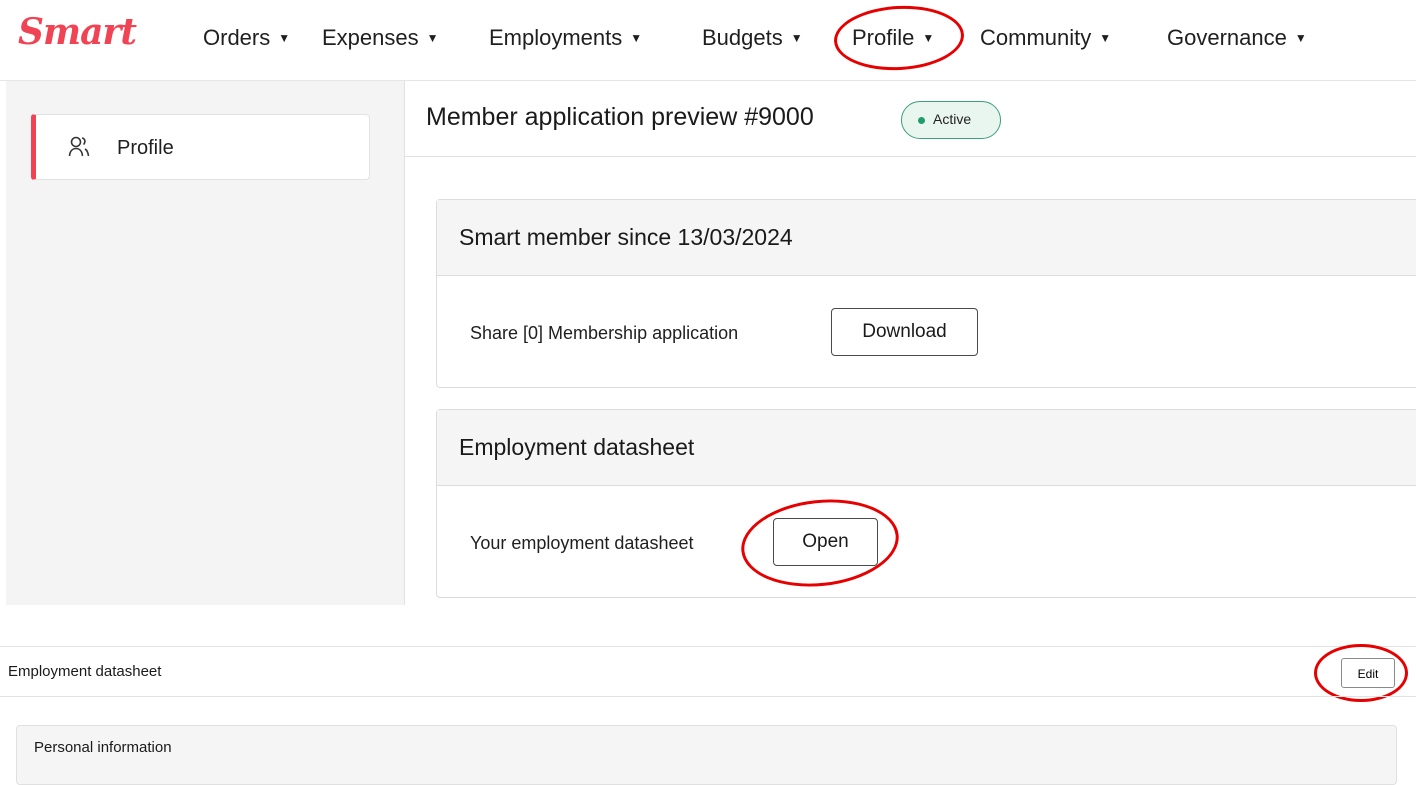 Image resolution: width=1416 pixels, height=785 pixels. I want to click on nav-item-orders: Orders ▼, so click(246, 38).